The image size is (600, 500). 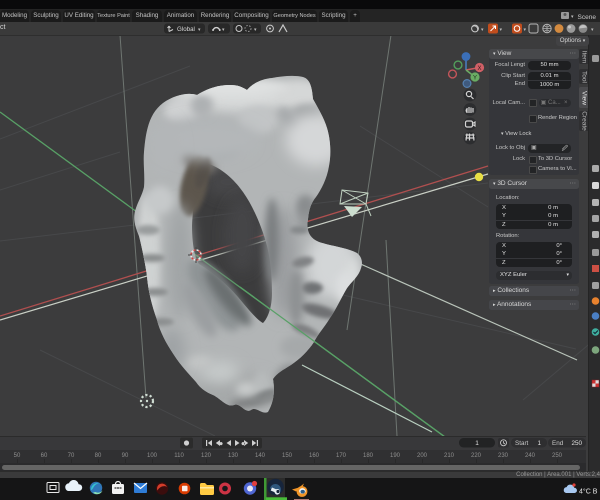 I want to click on svg-text: End, so click(x=558, y=443).